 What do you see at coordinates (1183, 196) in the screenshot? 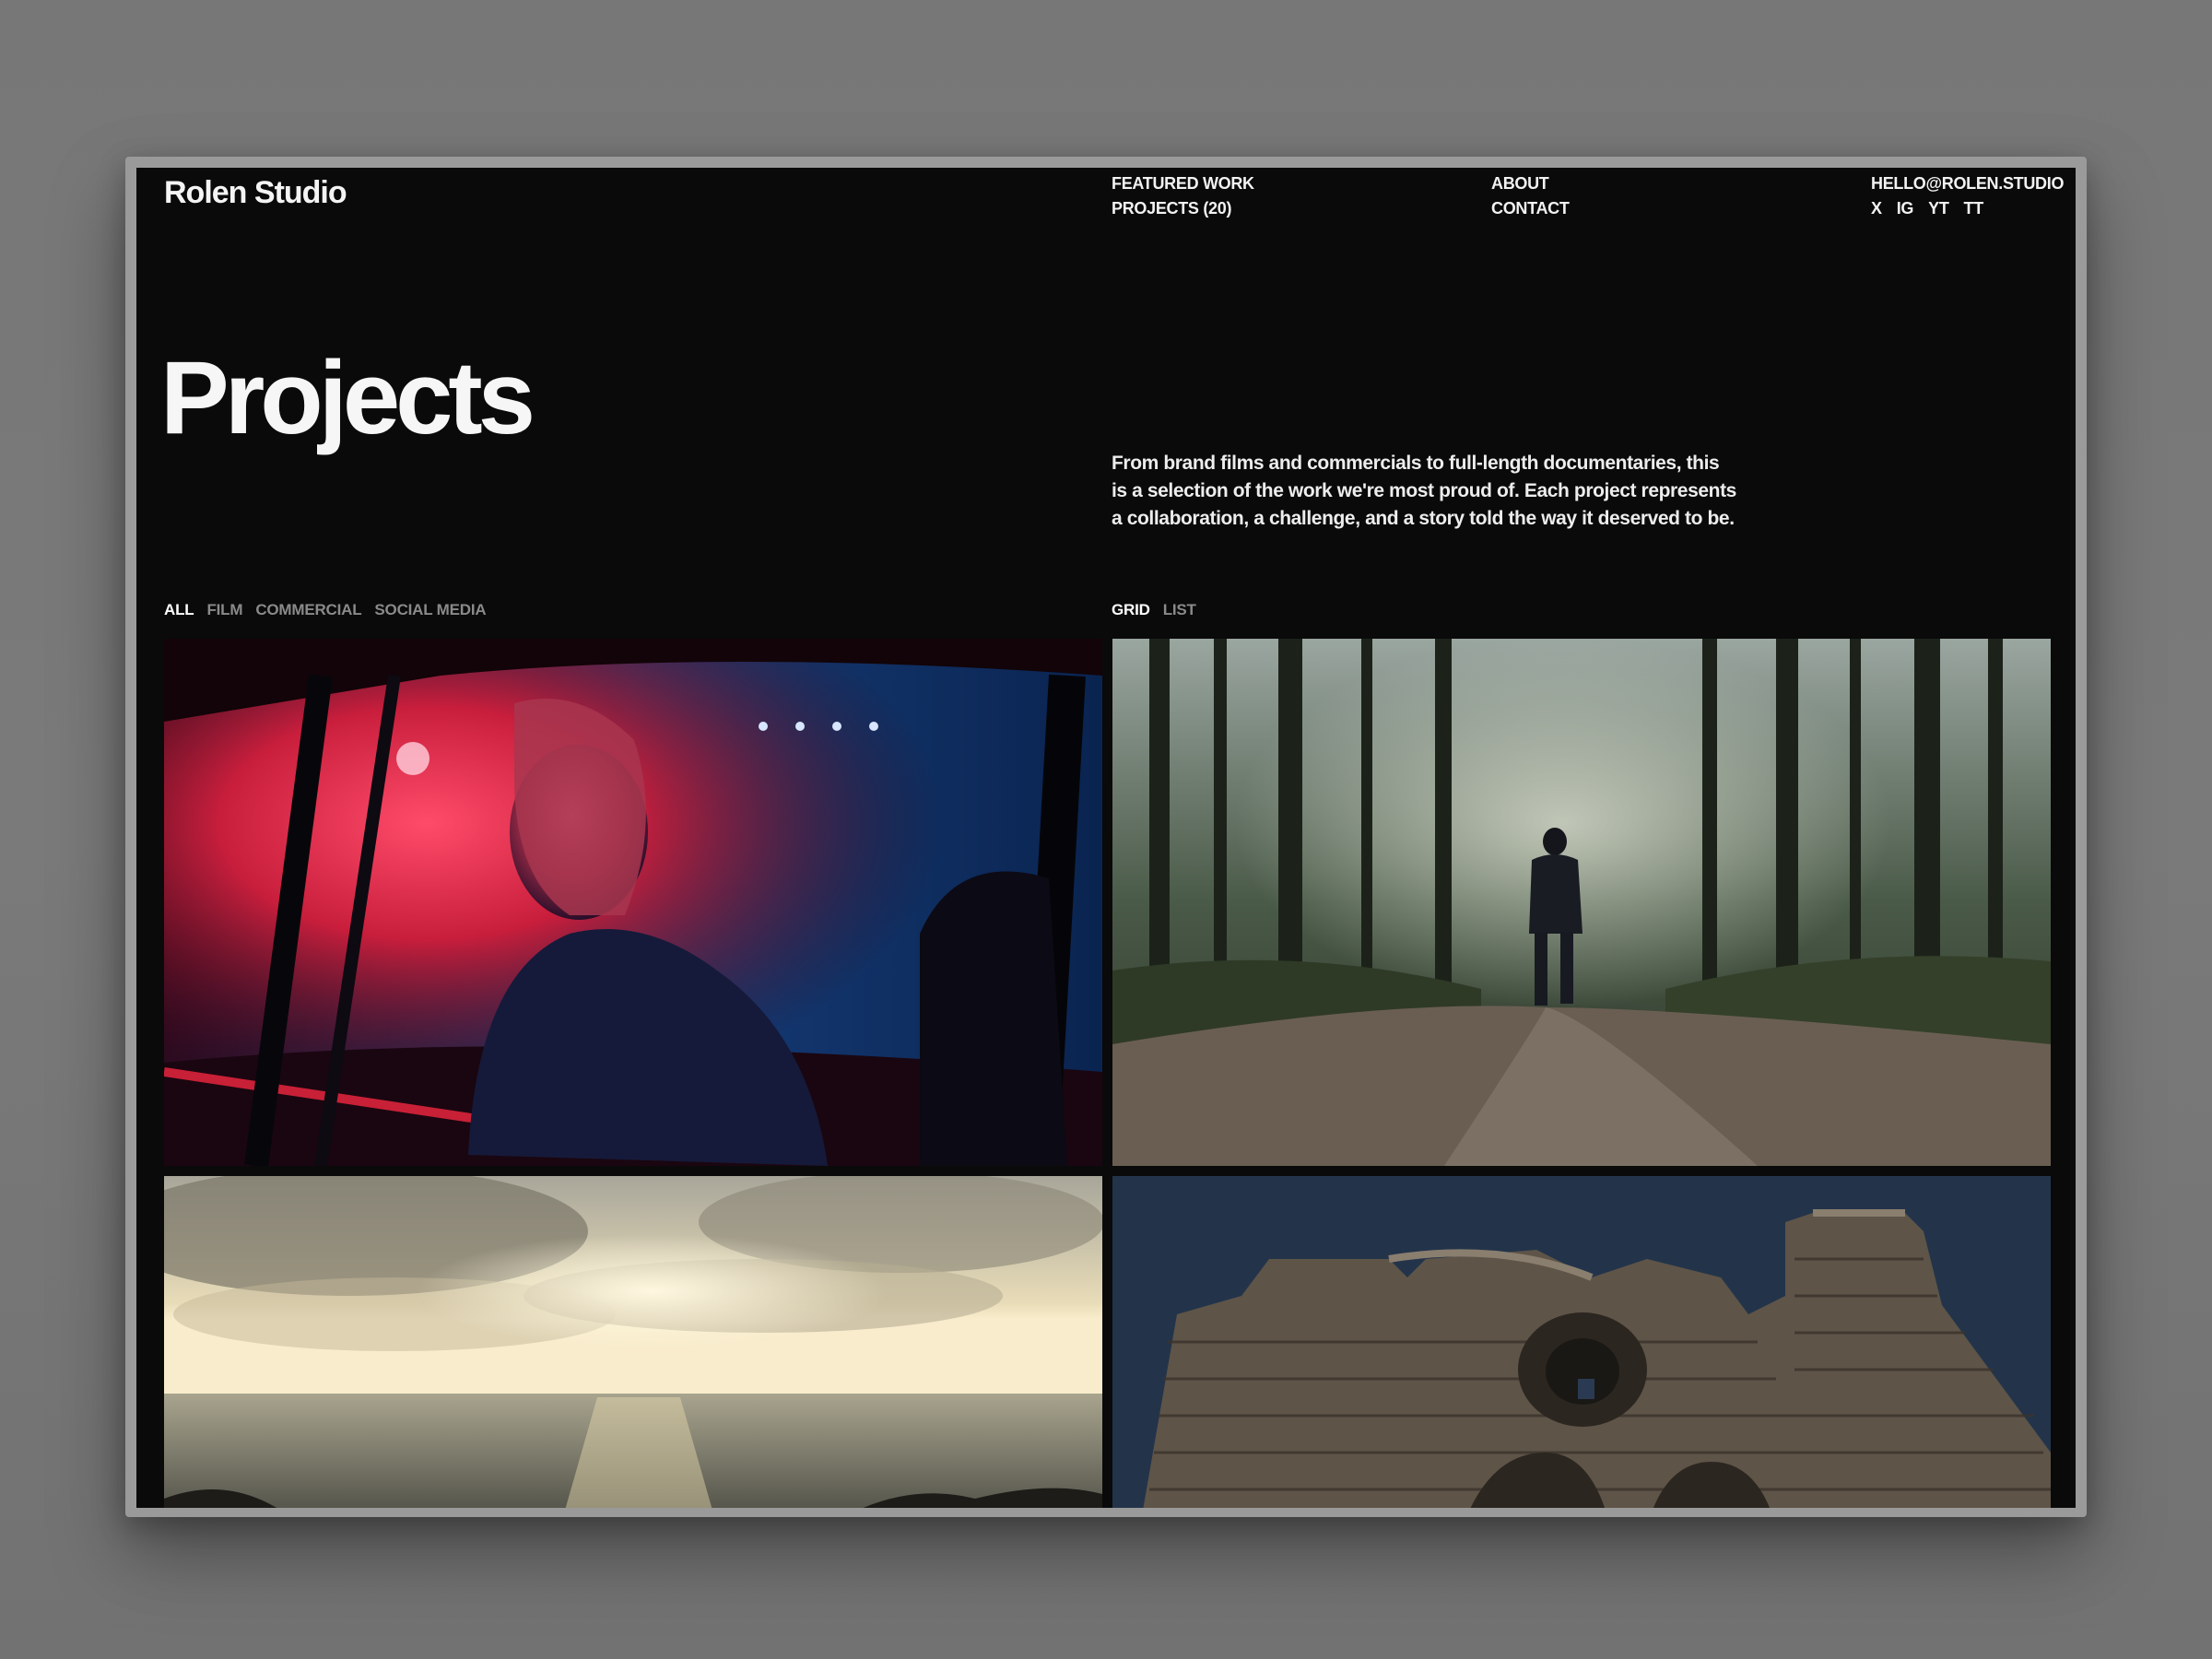
I see `nav-column-work: FEATURED WORK PROJECTS (20)` at bounding box center [1183, 196].